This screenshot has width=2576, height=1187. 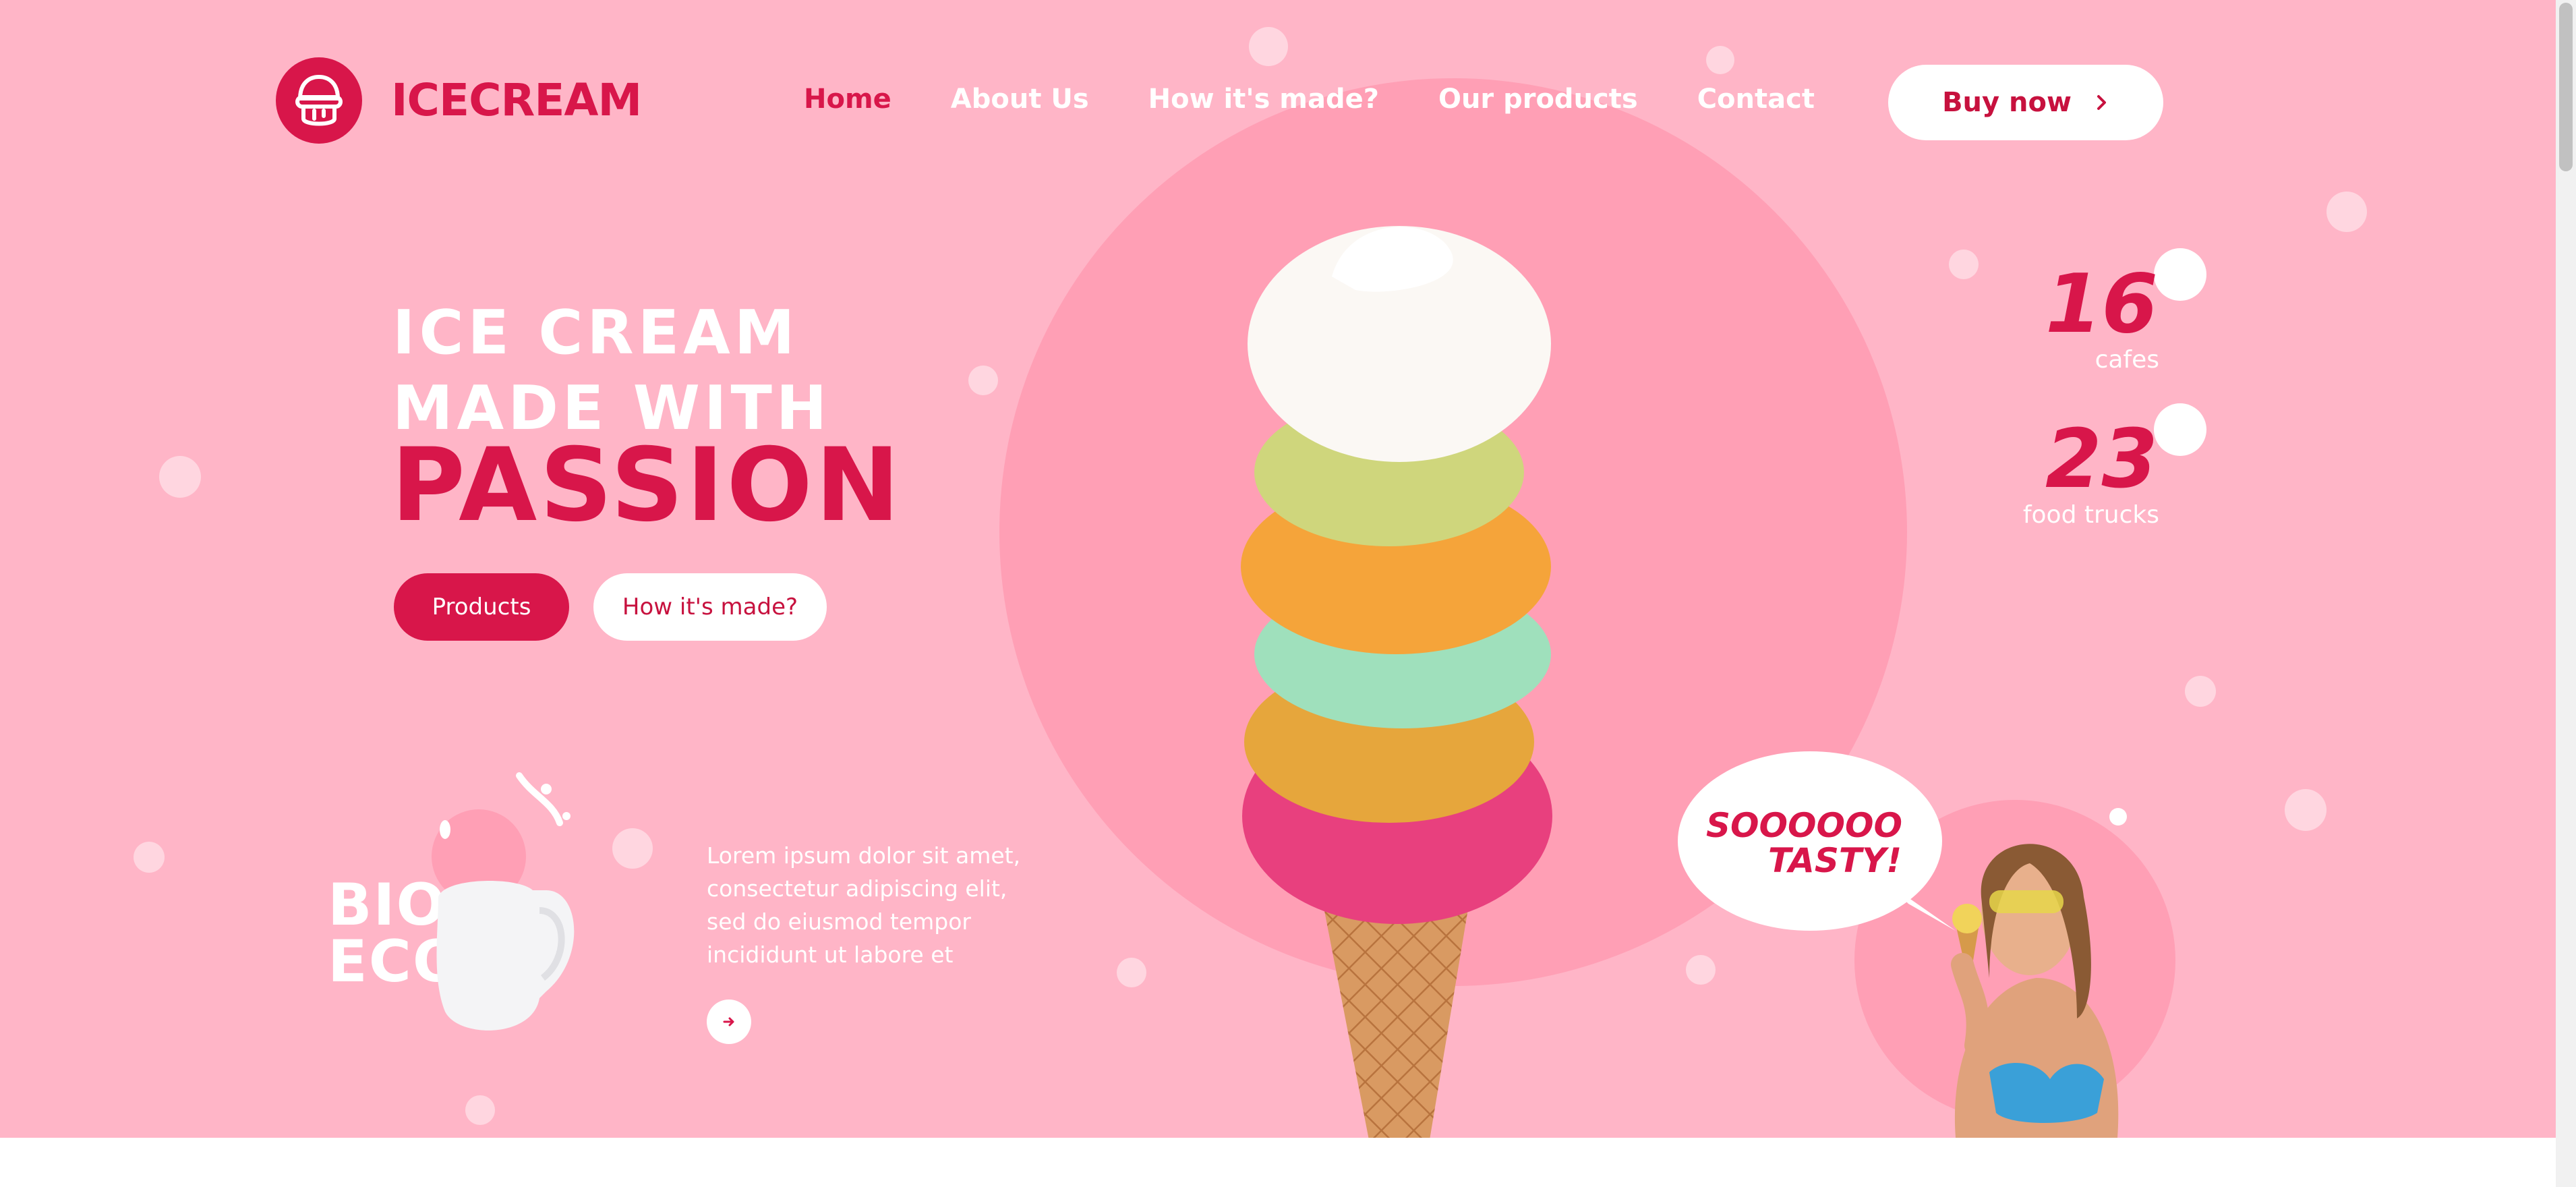 I want to click on scrollbar-thumb, so click(x=2566, y=87).